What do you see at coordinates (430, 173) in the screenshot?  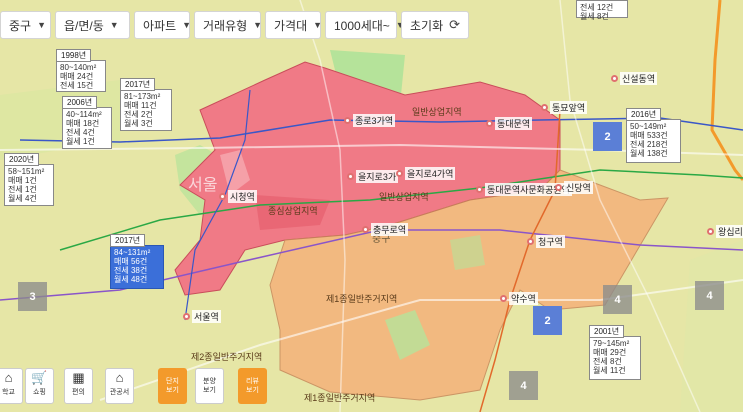 I see `station-label: 을지로4가역` at bounding box center [430, 173].